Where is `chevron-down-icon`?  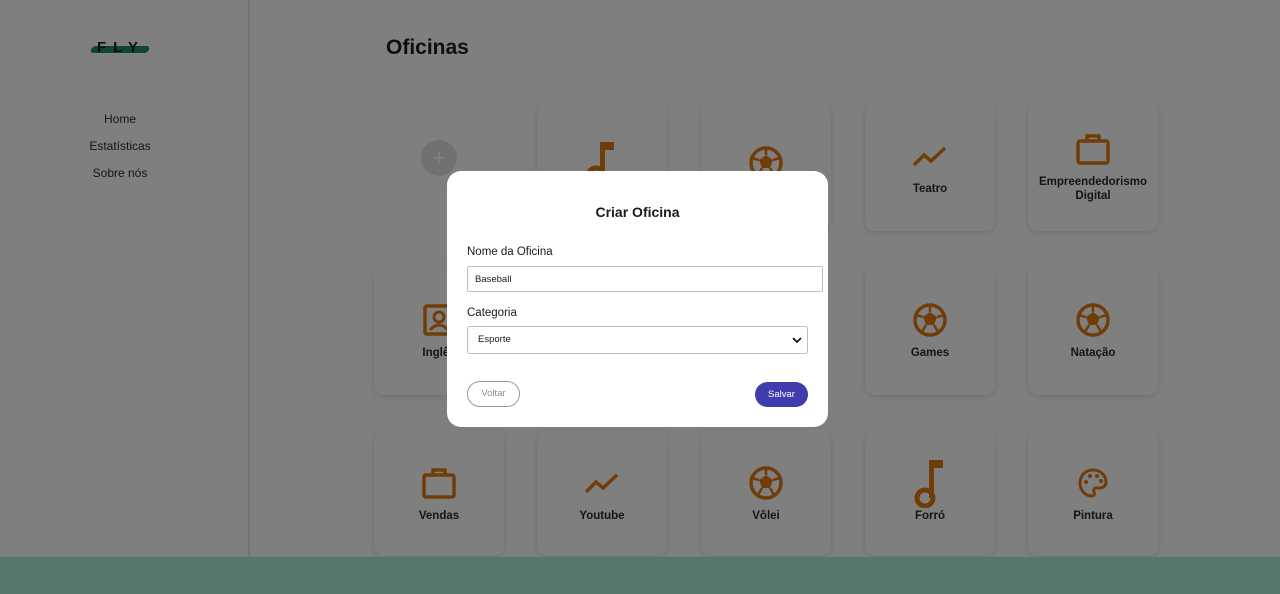
chevron-down-icon is located at coordinates (797, 340).